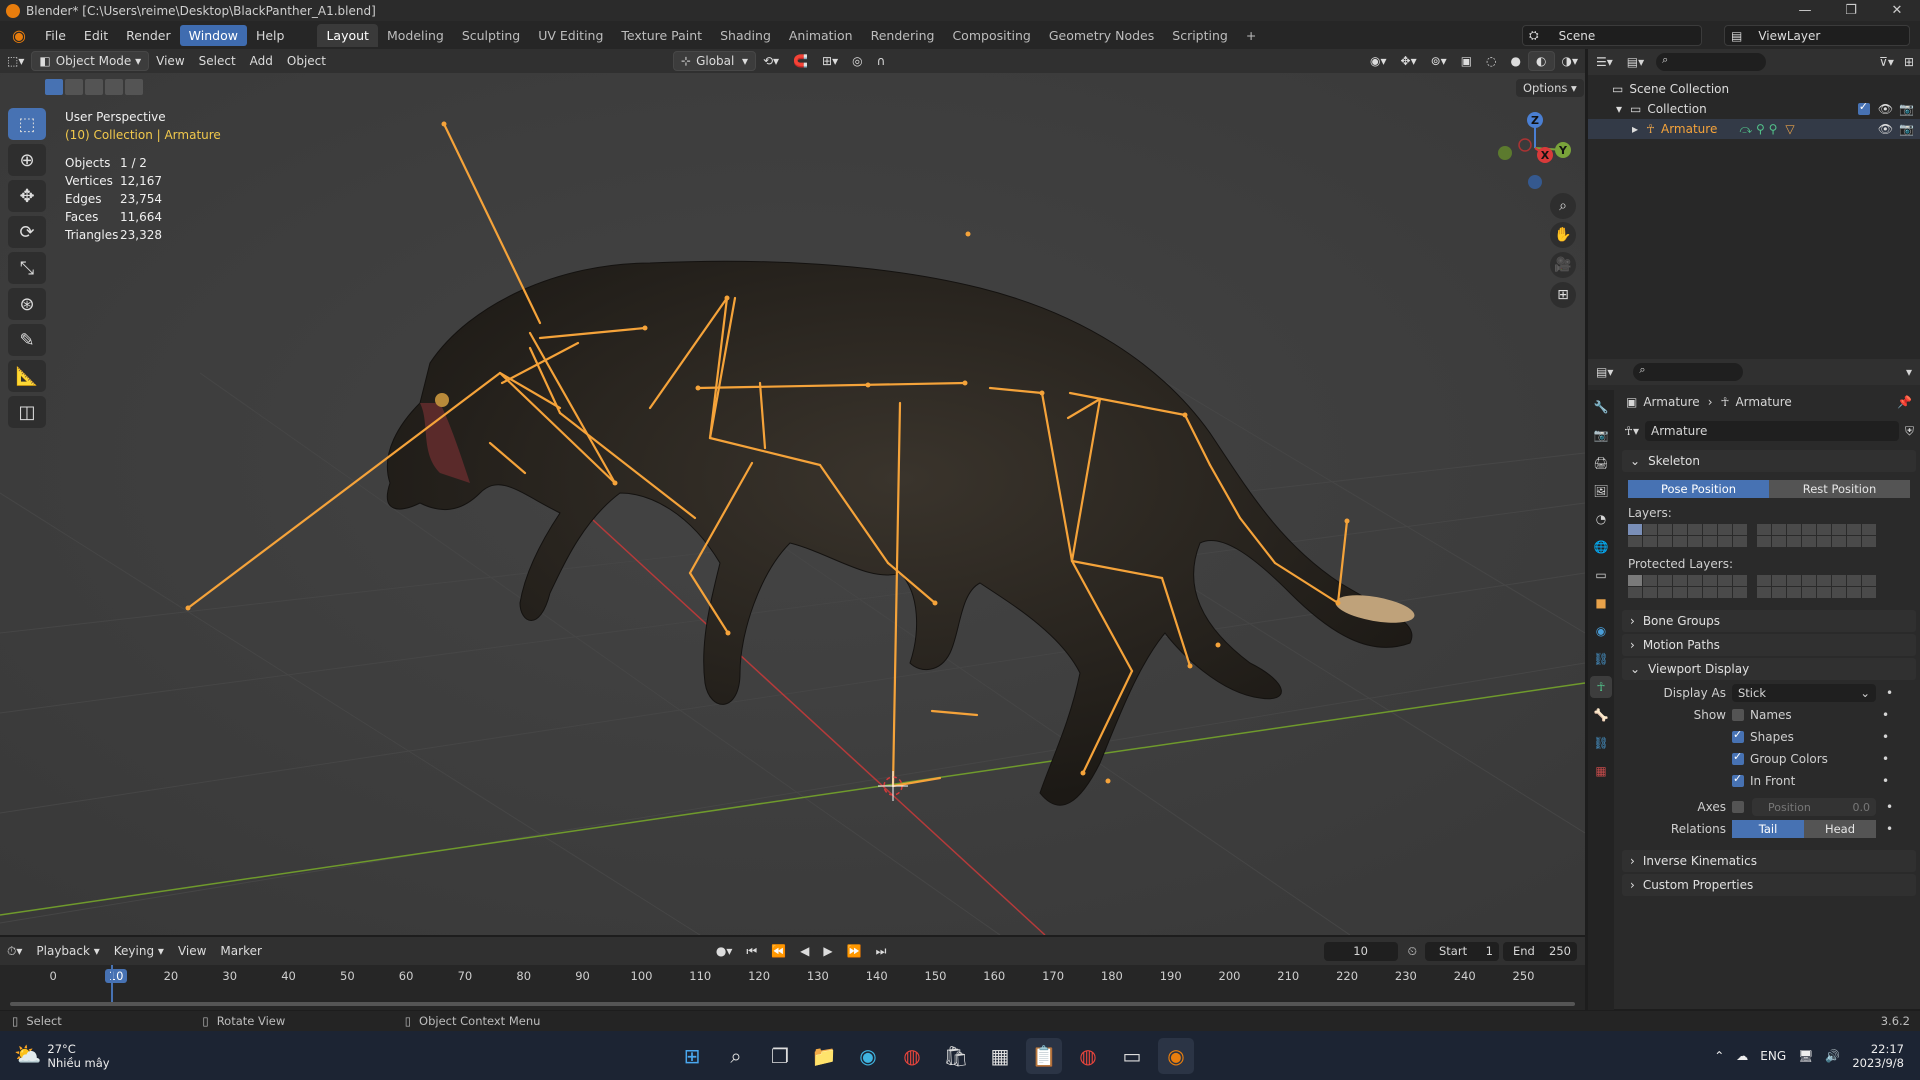 The height and width of the screenshot is (1080, 1920). What do you see at coordinates (751, 951) in the screenshot?
I see `jump-start-icon: ⏮` at bounding box center [751, 951].